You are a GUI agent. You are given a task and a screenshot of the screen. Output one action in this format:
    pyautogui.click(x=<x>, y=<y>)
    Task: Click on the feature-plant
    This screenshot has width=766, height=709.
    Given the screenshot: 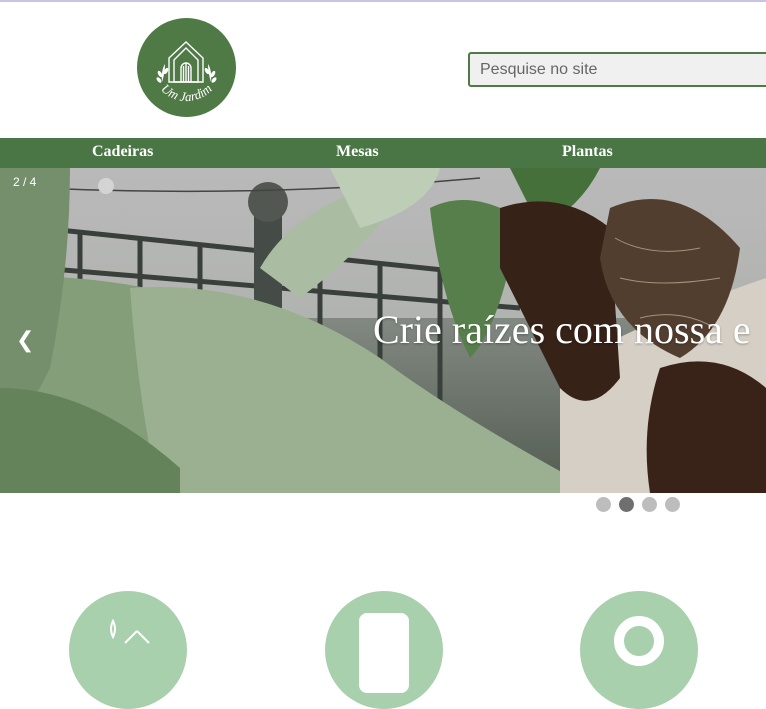 What is the action you would take?
    pyautogui.click(x=128, y=650)
    